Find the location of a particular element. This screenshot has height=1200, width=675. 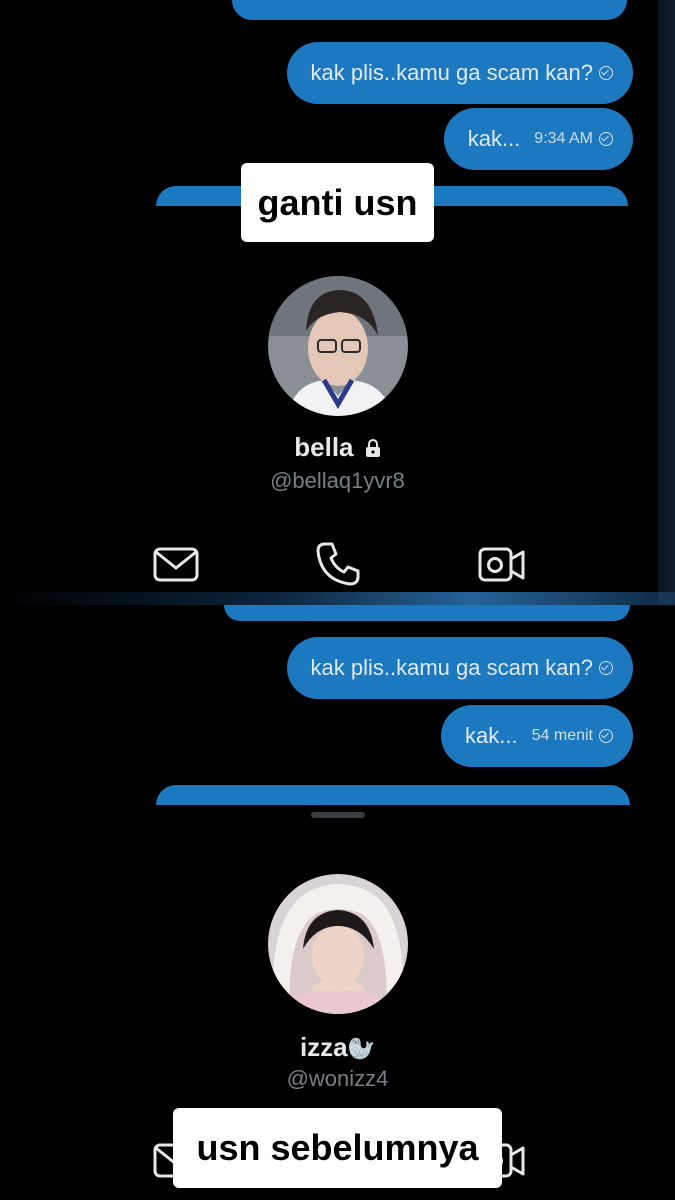

seal-emoji: 🦭 is located at coordinates (361, 1048).